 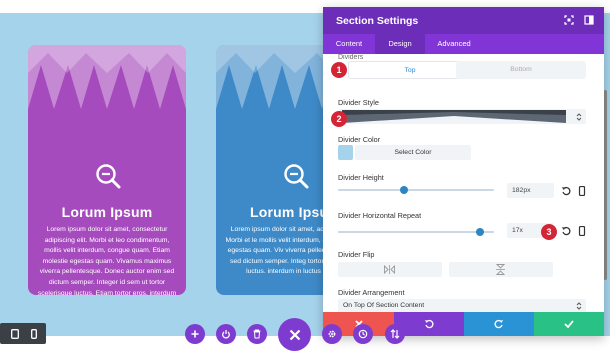 I want to click on flip-vertical-icon, so click(x=500, y=269).